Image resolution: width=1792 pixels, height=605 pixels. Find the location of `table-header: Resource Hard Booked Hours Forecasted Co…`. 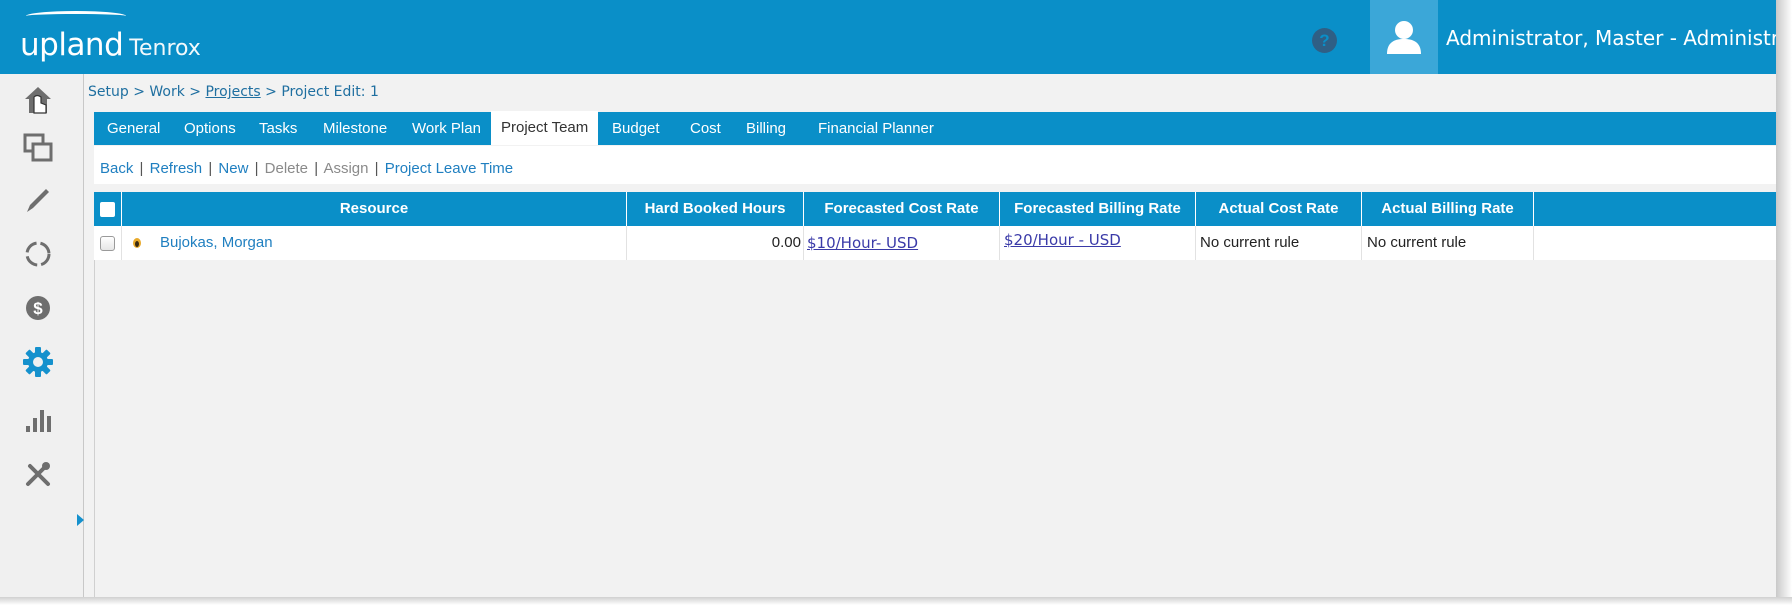

table-header: Resource Hard Booked Hours Forecasted Co… is located at coordinates (935, 209).